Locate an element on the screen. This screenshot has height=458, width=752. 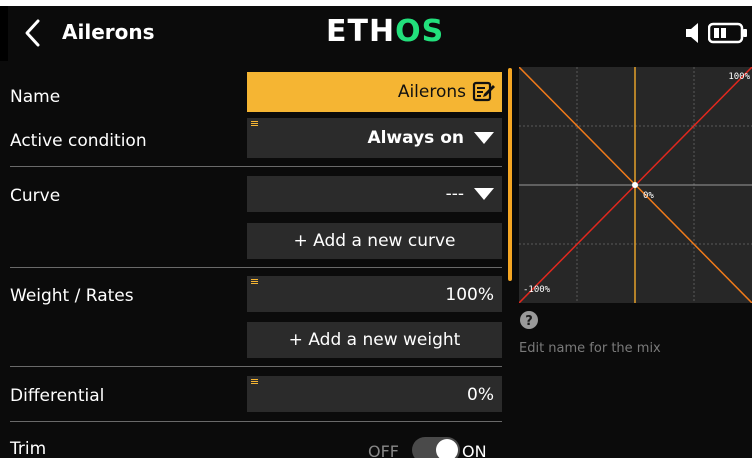
cursor-point is located at coordinates (635, 185).